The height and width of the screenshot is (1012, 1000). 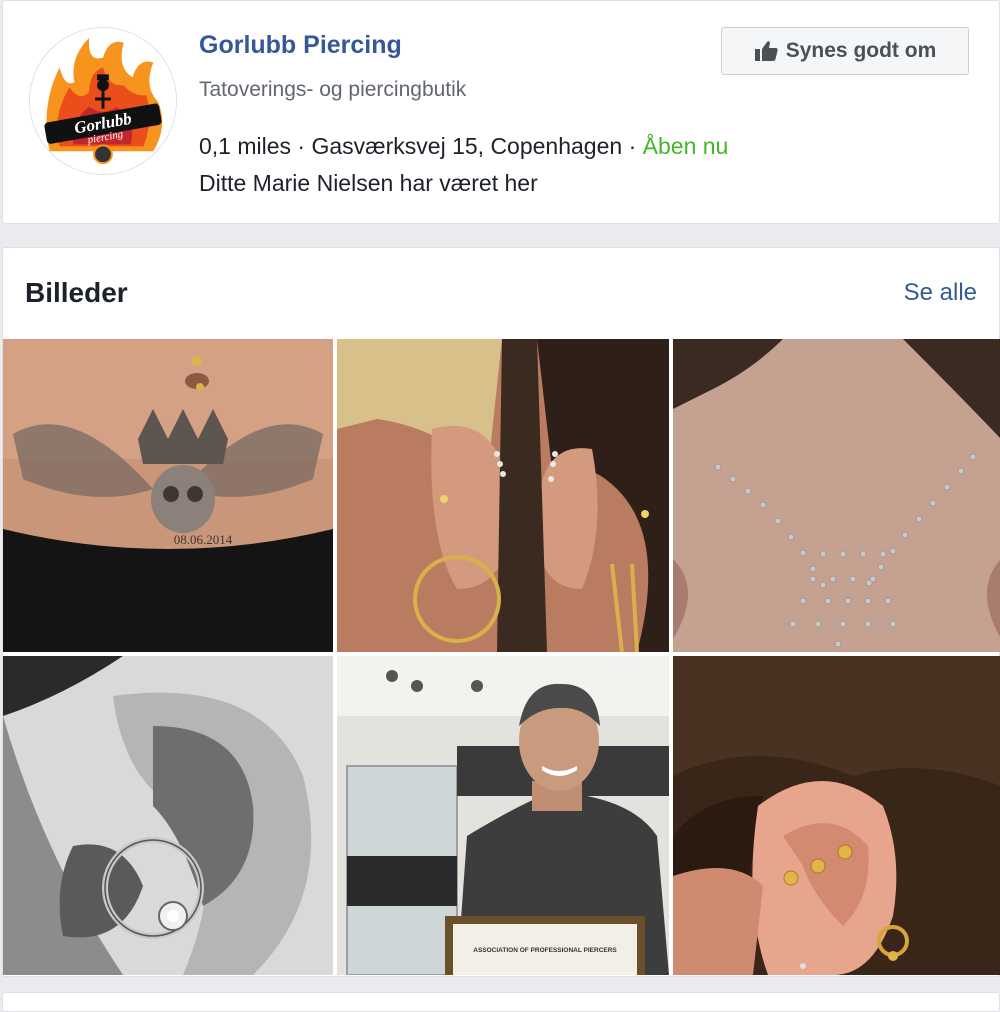 I want to click on photo-ear-piercings-image, so click(x=503, y=495).